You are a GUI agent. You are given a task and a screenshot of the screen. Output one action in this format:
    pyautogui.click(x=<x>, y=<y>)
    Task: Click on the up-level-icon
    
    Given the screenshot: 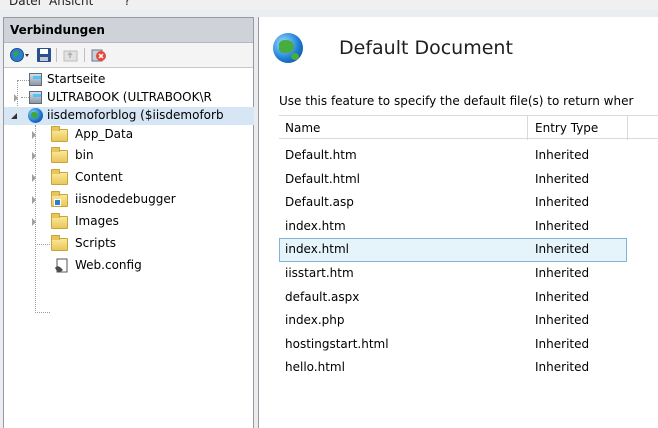 What is the action you would take?
    pyautogui.click(x=71, y=56)
    